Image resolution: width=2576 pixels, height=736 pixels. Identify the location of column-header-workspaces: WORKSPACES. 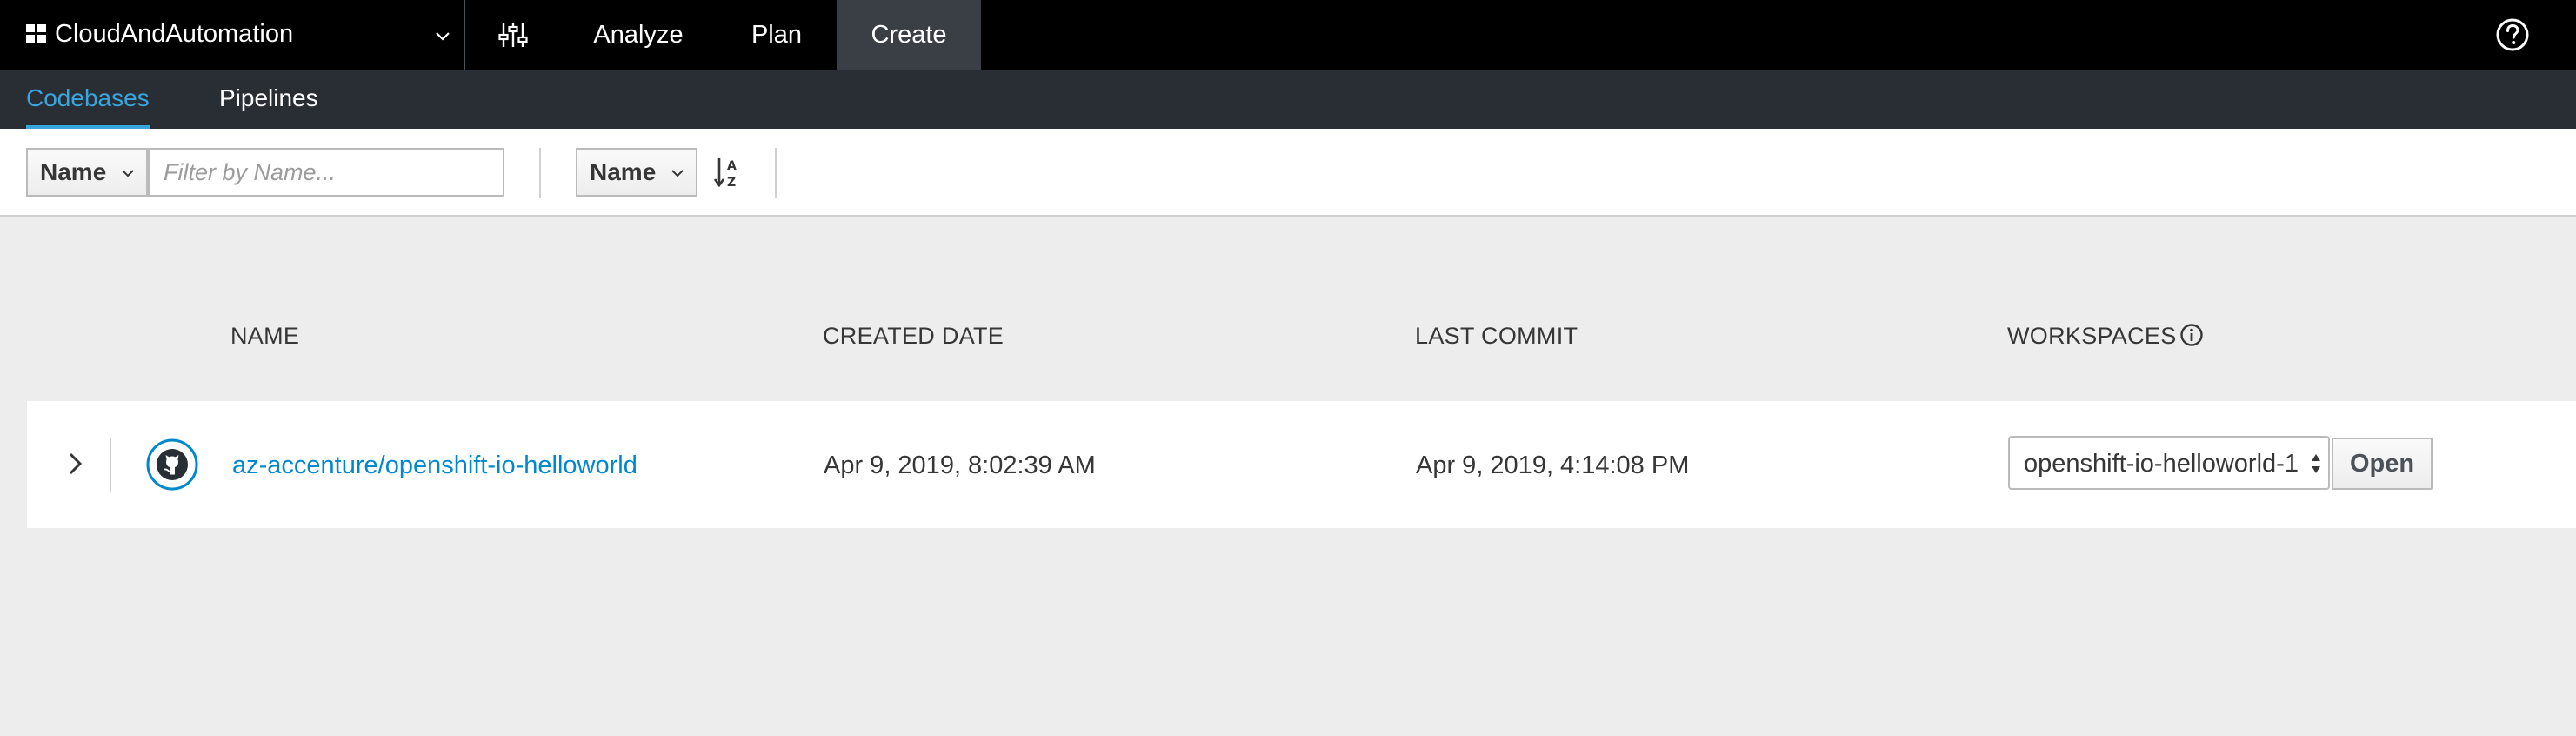
(2092, 335).